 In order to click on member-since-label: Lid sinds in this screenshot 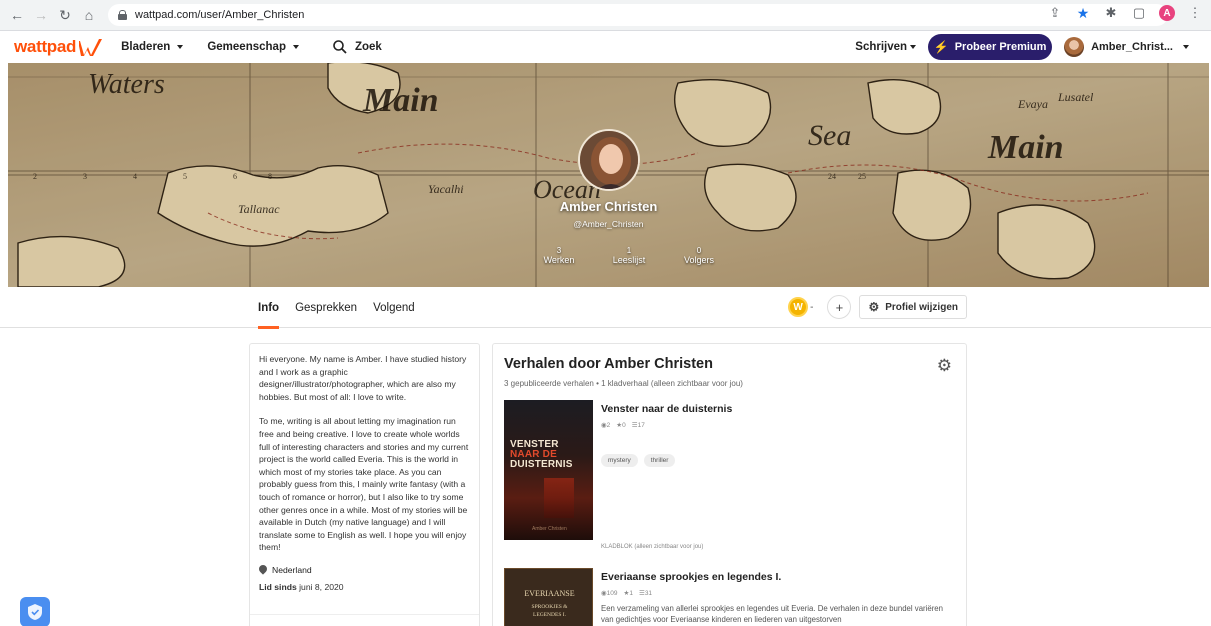, I will do `click(278, 586)`.